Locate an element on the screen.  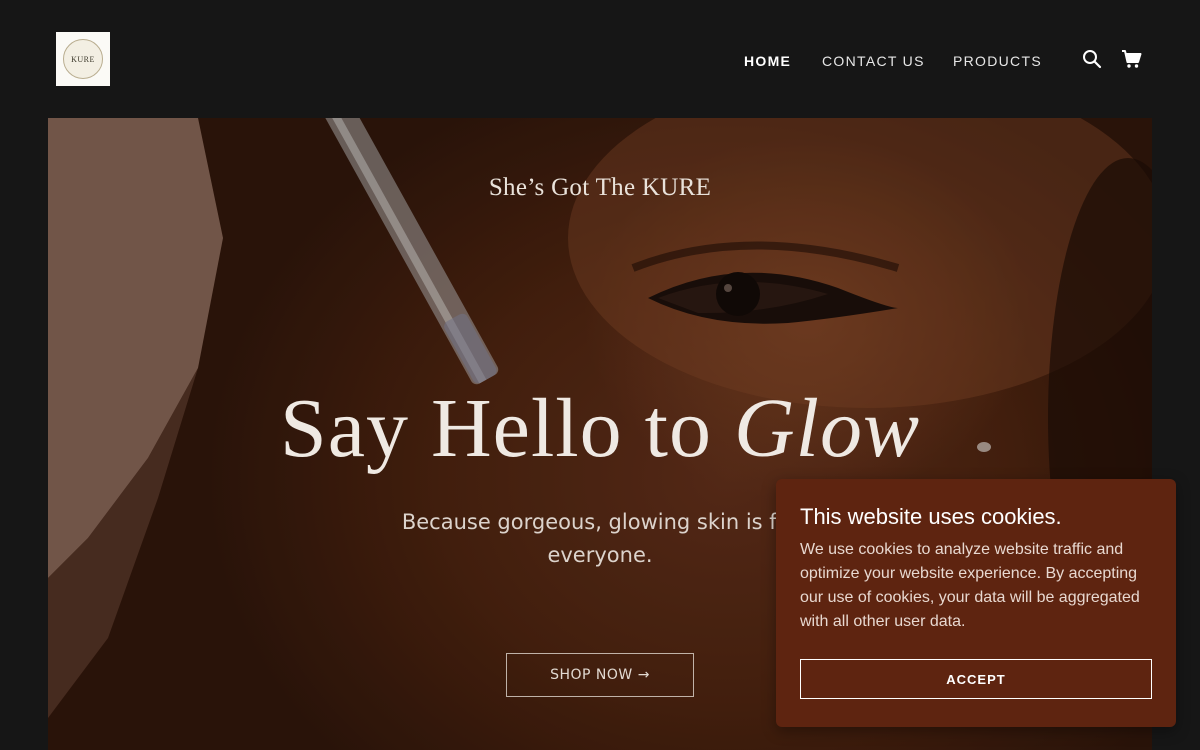
brand-logo: KURE is located at coordinates (83, 59).